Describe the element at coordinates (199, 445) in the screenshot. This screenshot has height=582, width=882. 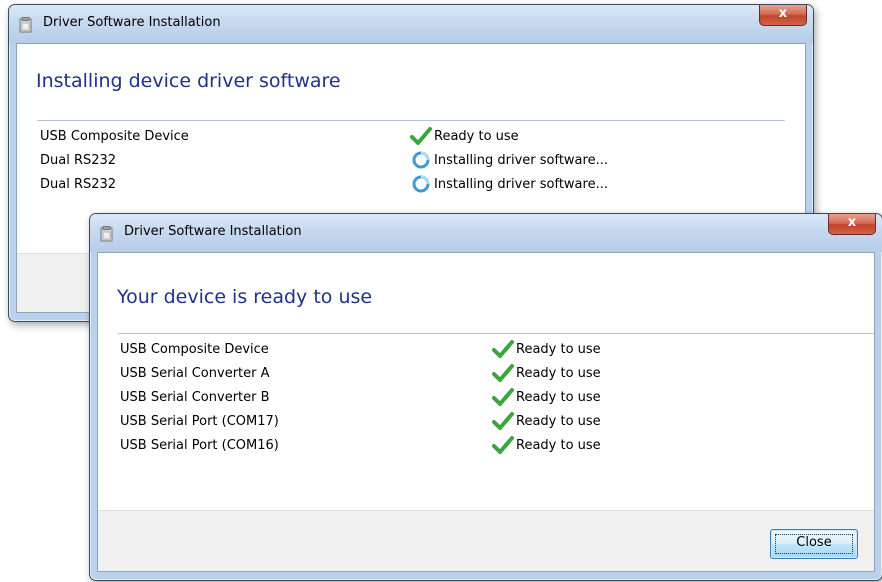
I see `device-name: USB Serial Port (COM16)` at that location.